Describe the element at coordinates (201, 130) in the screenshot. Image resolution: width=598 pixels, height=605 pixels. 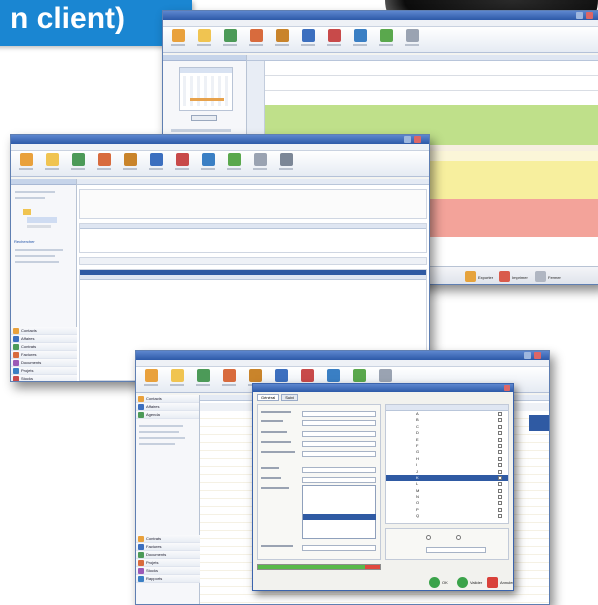
I see `left-pane-link` at that location.